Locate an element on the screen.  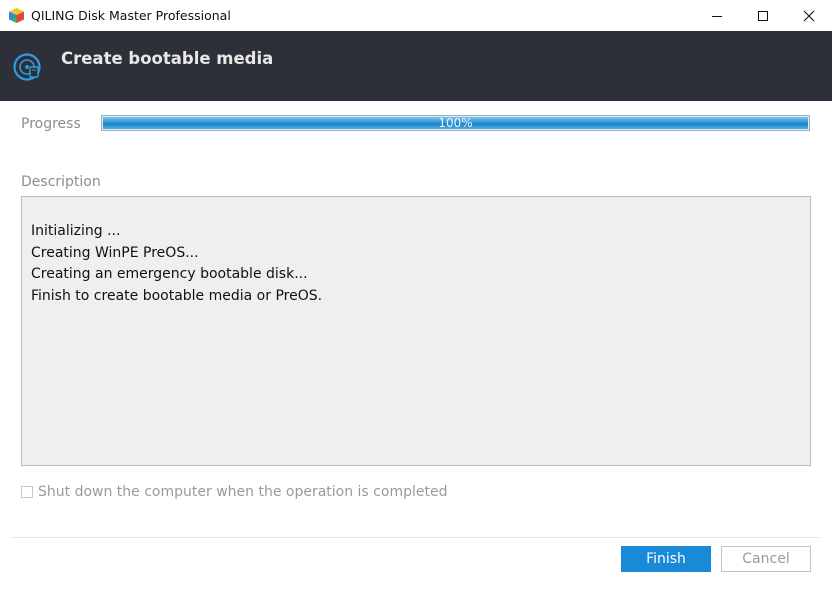
minimize-icon is located at coordinates (717, 16).